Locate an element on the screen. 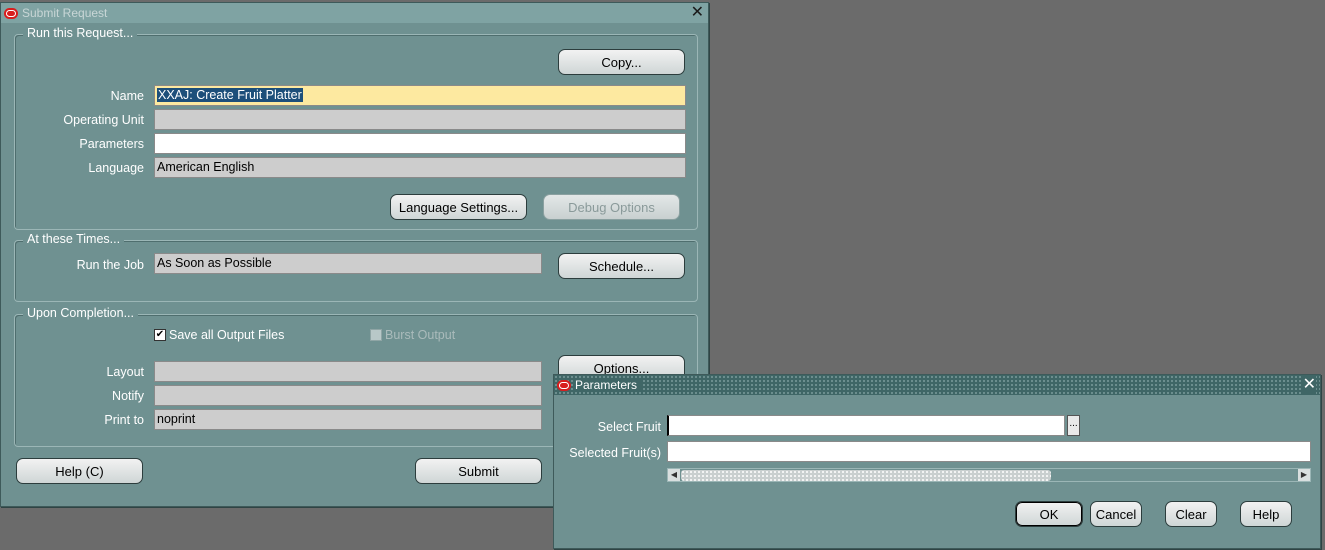  clear-button: Clear is located at coordinates (1191, 514).